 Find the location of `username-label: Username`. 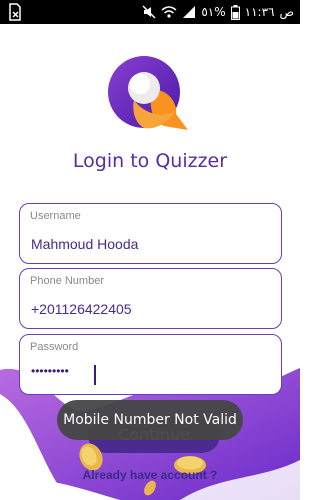

username-label: Username is located at coordinates (55, 216).